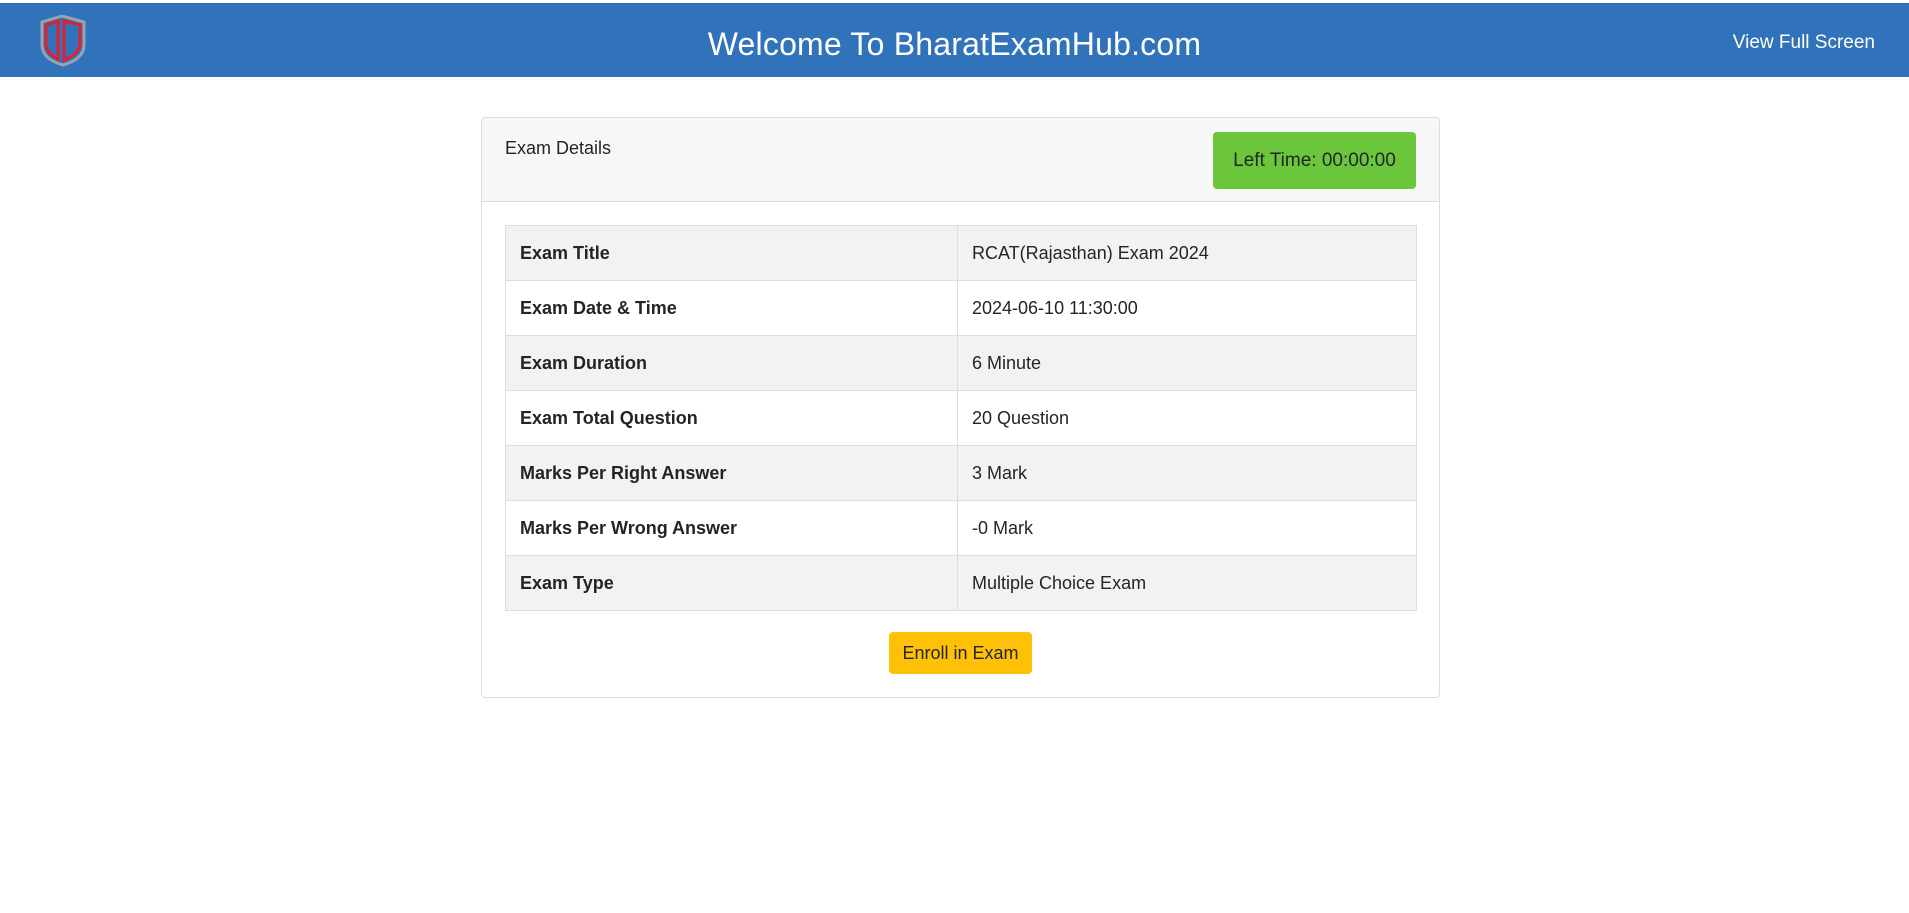 This screenshot has width=1909, height=913. Describe the element at coordinates (731, 418) in the screenshot. I see `exam-total-question-label: Exam Total Question` at that location.